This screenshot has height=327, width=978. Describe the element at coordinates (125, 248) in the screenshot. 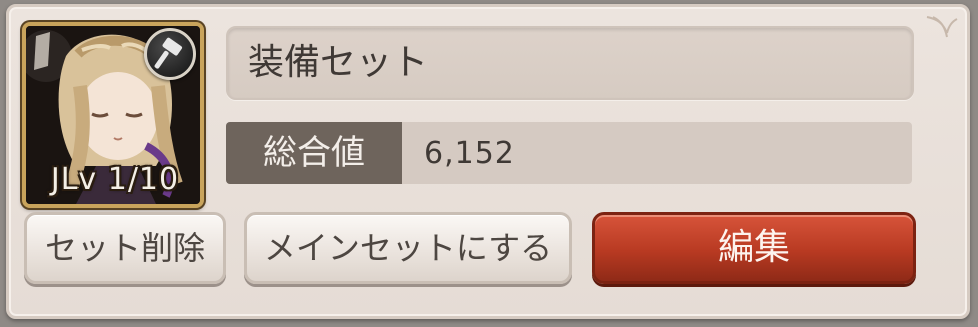

I see `delete-set-button: セット削除` at that location.